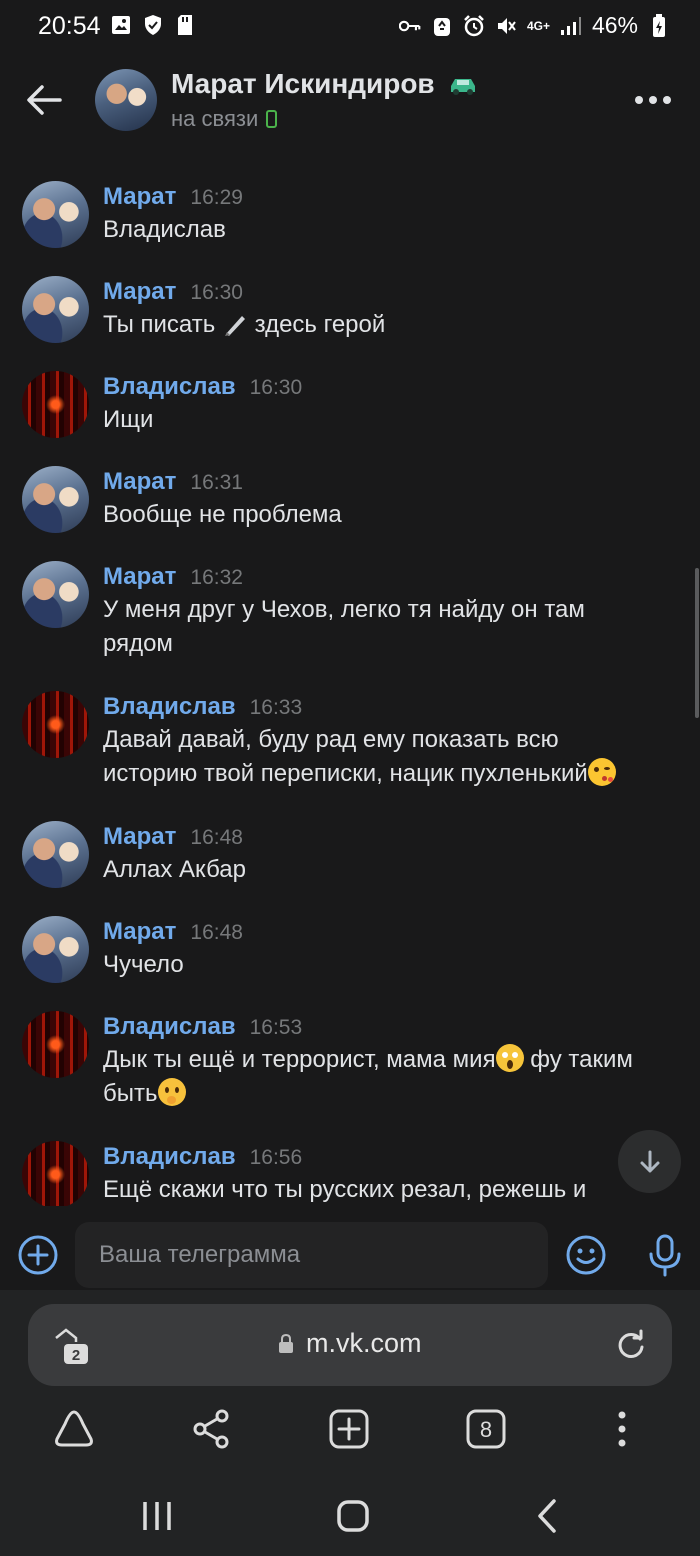 The height and width of the screenshot is (1556, 700). I want to click on contact-avatar, so click(126, 100).